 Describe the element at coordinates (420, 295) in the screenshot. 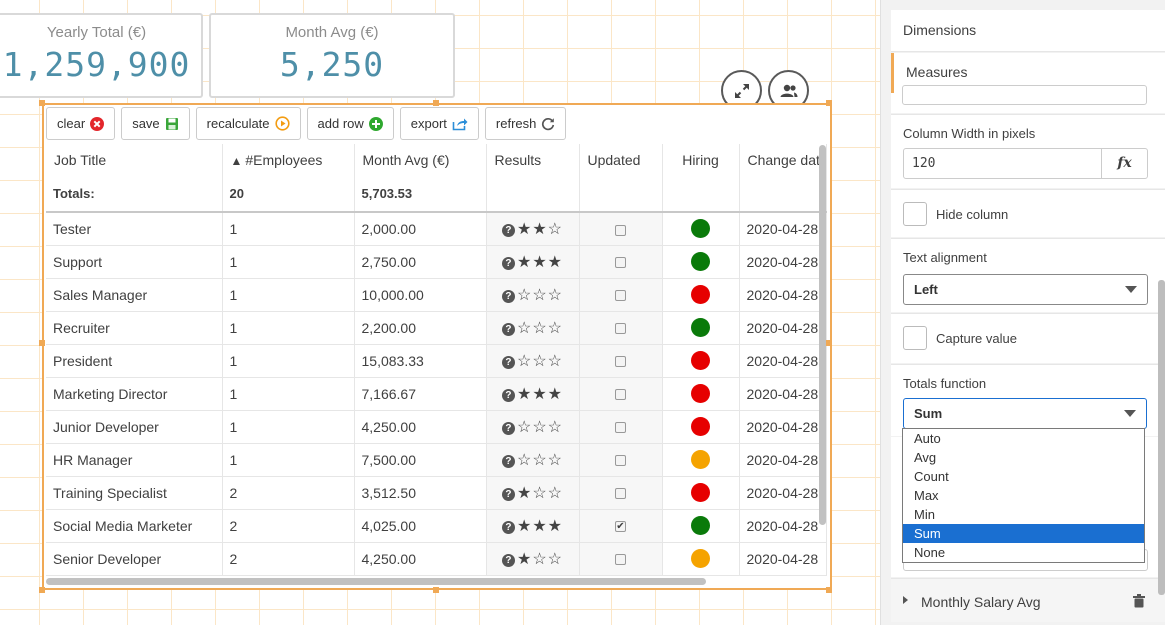

I see `month-avg-cell: 10,000.00` at that location.